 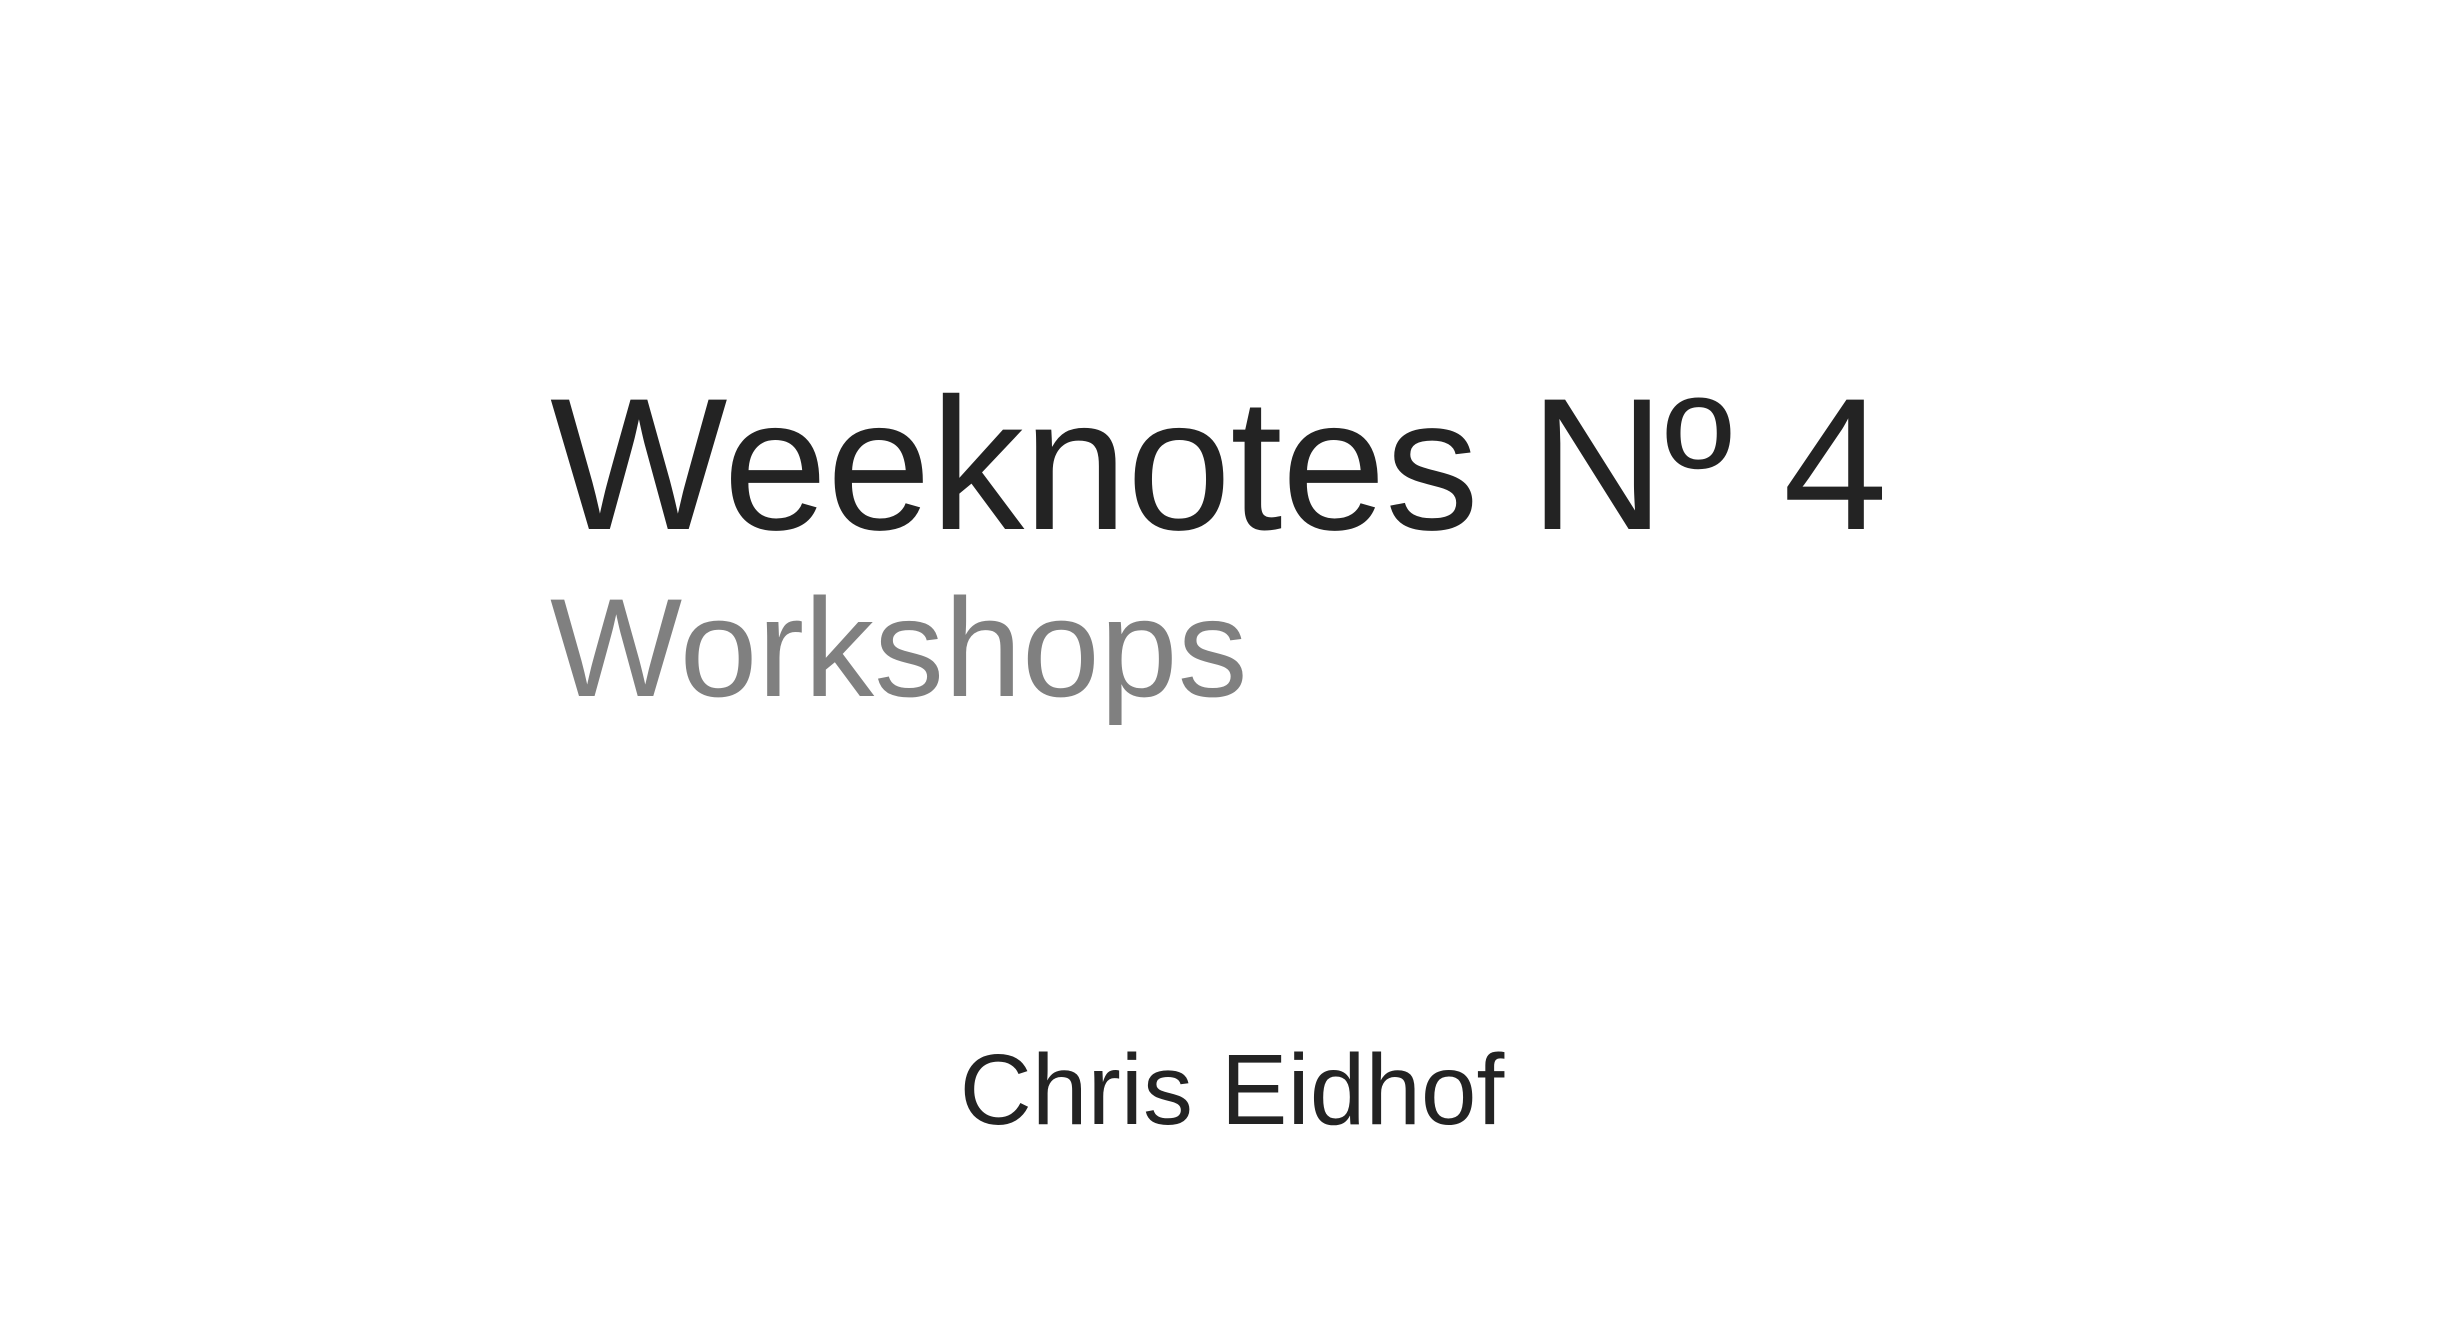 I want to click on slide-author: Chris Eidhof, so click(x=1232, y=1090).